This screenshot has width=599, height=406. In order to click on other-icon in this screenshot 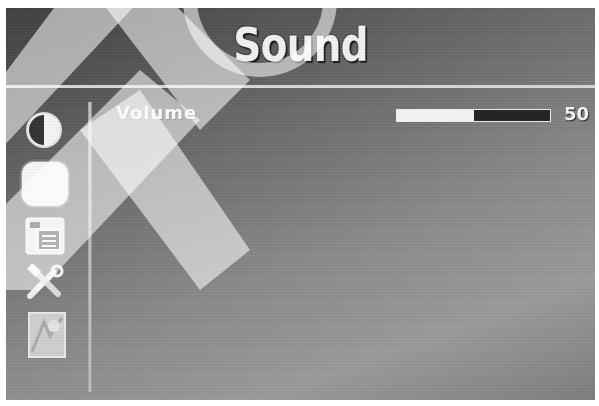, I will do `click(47, 335)`.